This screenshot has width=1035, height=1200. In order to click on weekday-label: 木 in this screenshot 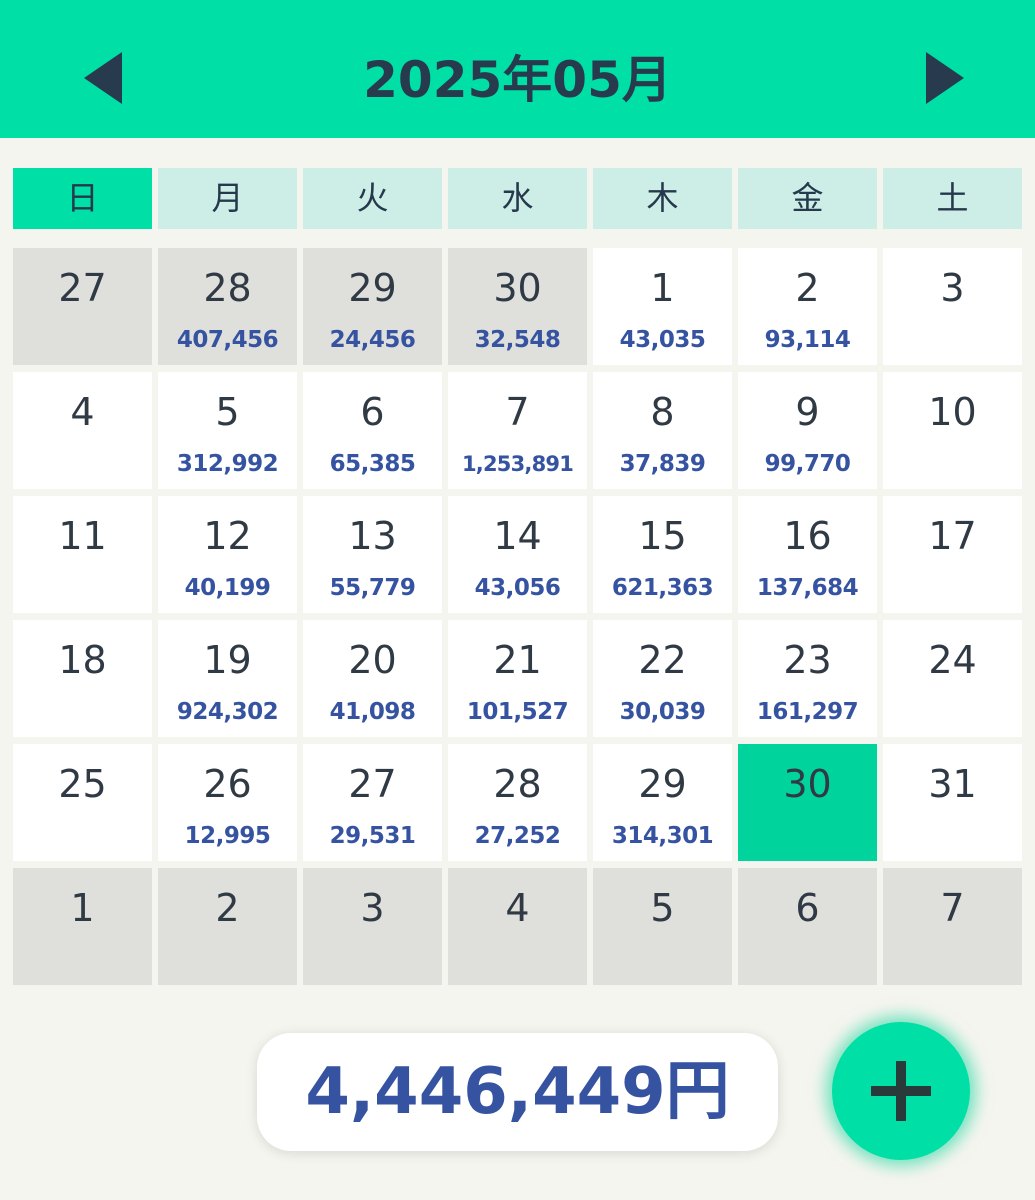, I will do `click(662, 198)`.